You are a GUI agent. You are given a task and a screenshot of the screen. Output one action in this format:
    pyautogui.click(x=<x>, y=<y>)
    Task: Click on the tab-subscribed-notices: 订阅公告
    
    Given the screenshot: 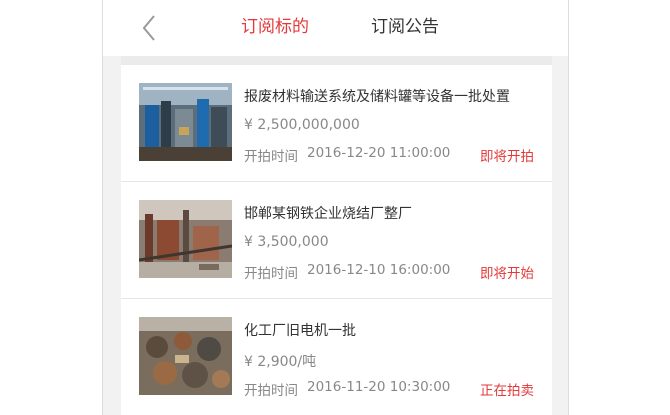 What is the action you would take?
    pyautogui.click(x=405, y=27)
    